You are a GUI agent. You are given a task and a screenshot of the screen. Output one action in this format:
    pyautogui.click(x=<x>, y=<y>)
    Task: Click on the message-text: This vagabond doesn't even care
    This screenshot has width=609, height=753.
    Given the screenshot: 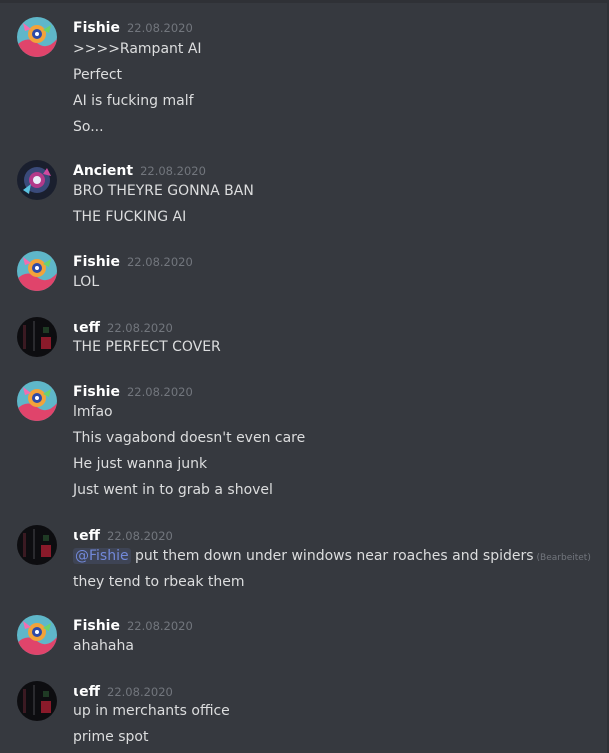 What is the action you would take?
    pyautogui.click(x=189, y=438)
    